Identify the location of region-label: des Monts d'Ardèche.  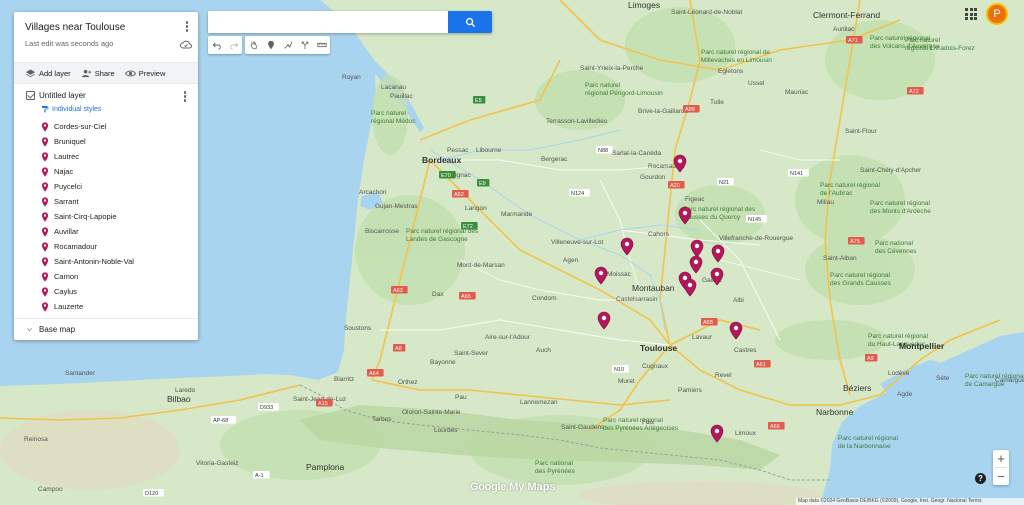
(900, 211).